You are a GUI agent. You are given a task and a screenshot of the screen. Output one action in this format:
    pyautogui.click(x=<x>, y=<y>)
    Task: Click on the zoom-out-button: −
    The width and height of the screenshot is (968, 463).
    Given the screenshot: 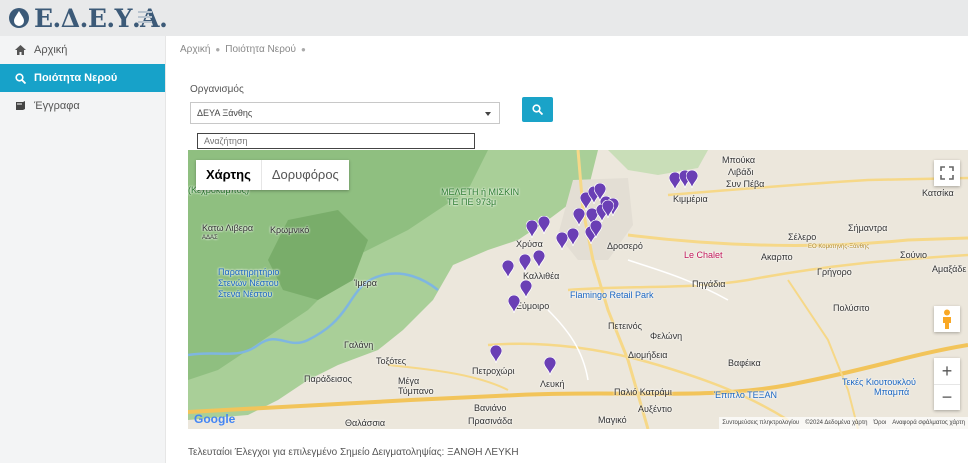 What is the action you would take?
    pyautogui.click(x=947, y=397)
    